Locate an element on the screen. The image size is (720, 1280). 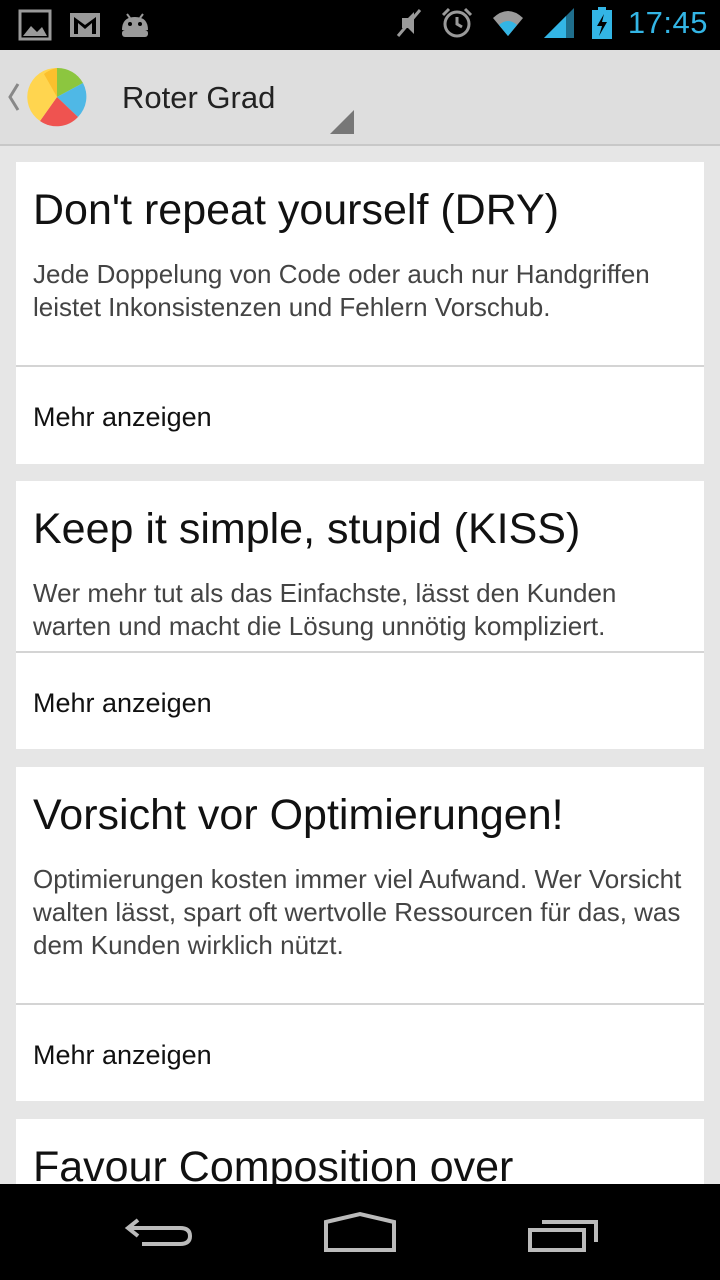
clock: 17:45 is located at coordinates (667, 22).